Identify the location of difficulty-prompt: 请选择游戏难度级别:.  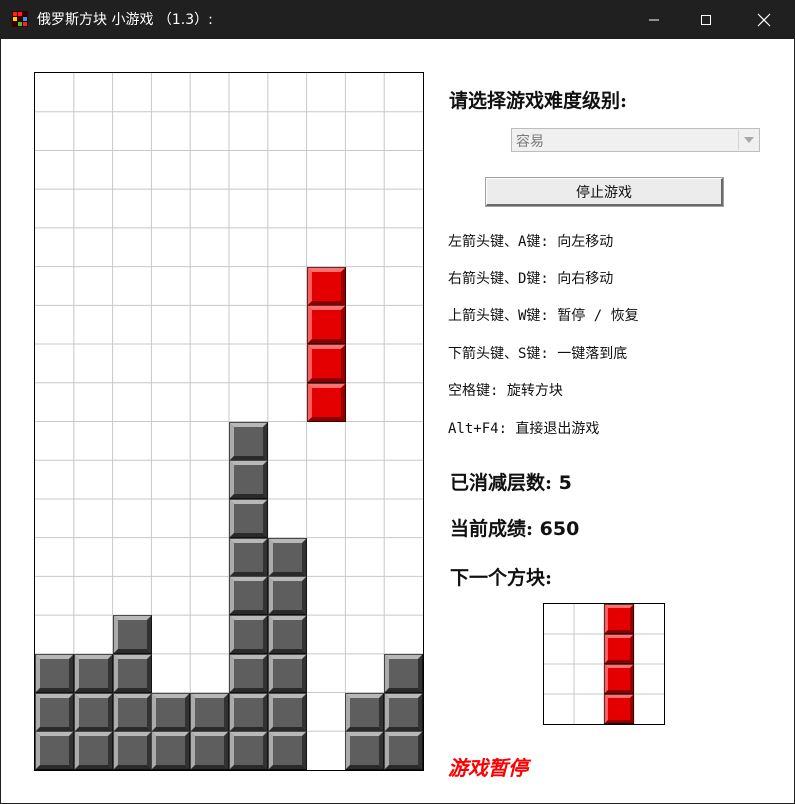
(538, 101).